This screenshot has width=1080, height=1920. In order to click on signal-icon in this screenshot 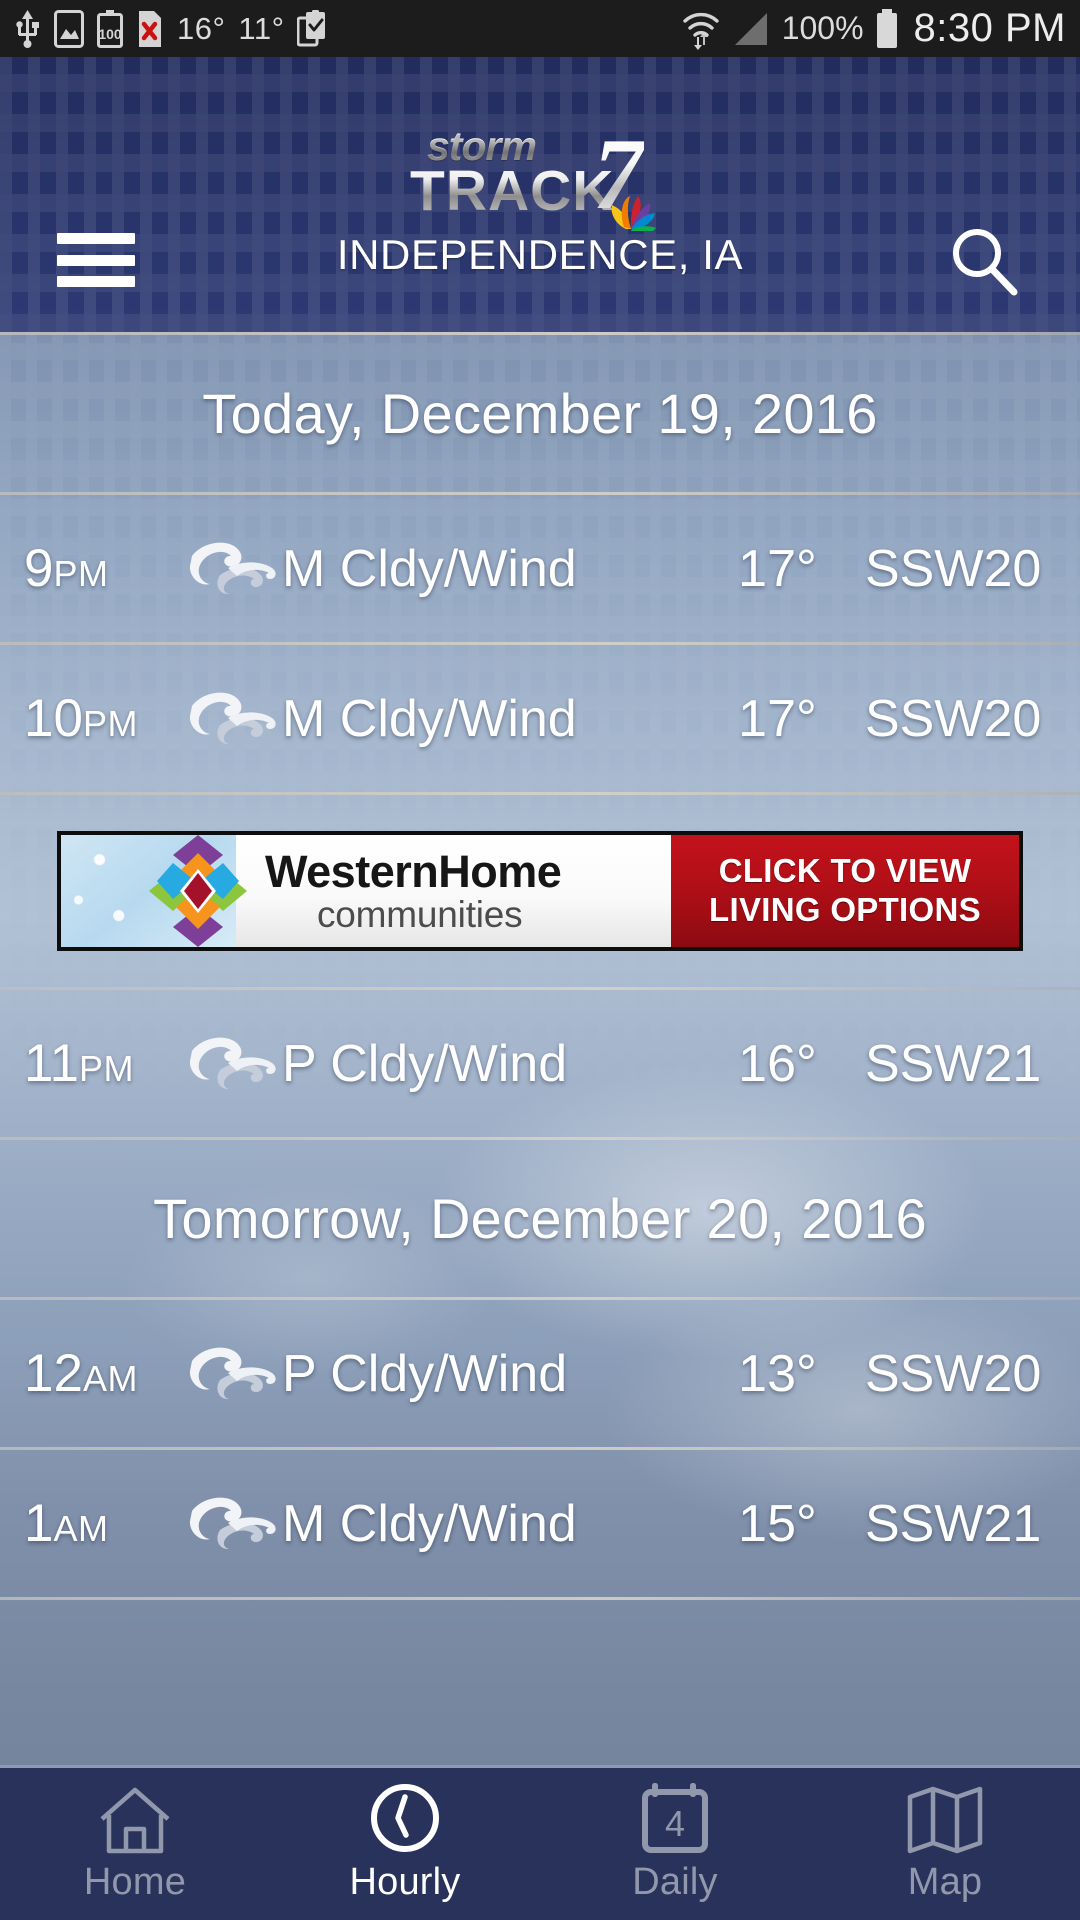, I will do `click(752, 29)`.